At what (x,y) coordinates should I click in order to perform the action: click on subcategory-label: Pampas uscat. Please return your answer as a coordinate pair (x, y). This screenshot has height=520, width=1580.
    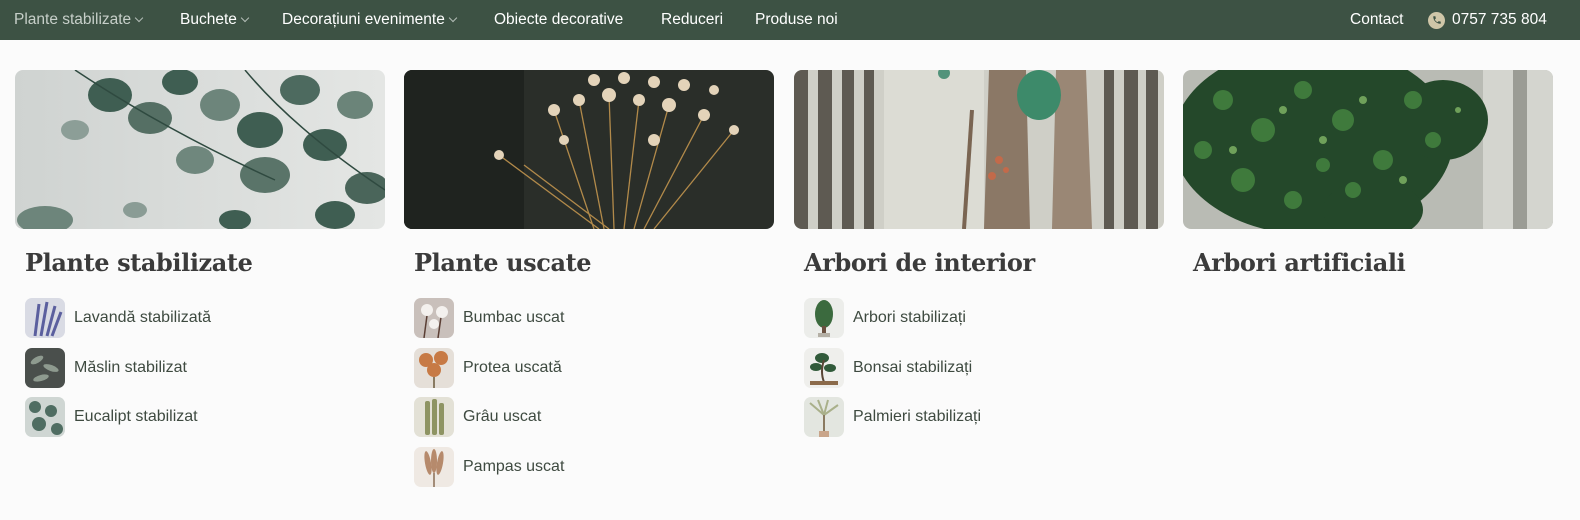
    Looking at the image, I should click on (514, 466).